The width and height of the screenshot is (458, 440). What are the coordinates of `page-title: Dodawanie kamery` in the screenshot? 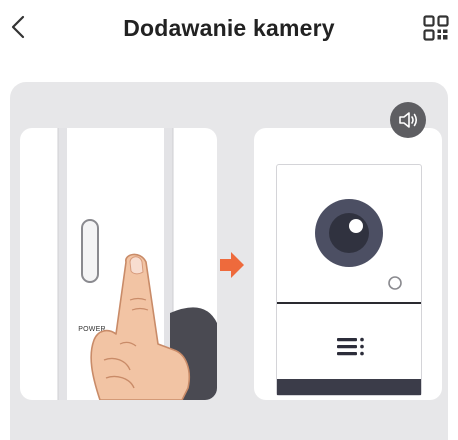 It's located at (229, 28).